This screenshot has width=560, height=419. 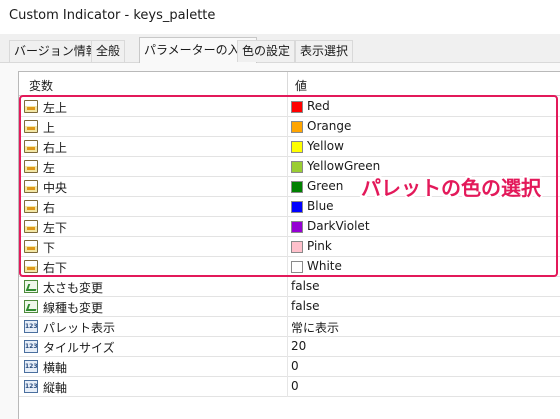 What do you see at coordinates (55, 268) in the screenshot?
I see `param-name: 右下` at bounding box center [55, 268].